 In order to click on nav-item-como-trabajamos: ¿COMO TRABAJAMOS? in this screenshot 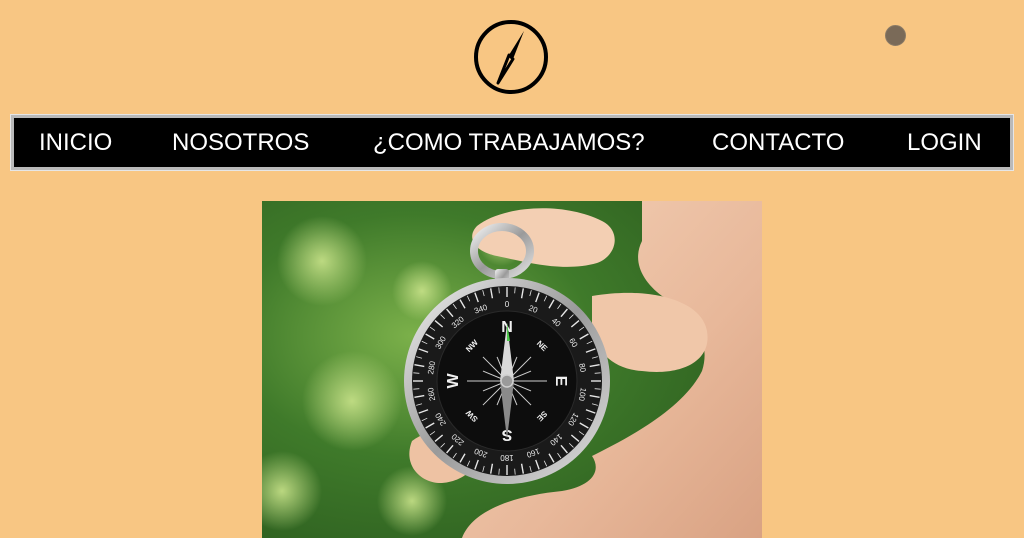, I will do `click(509, 142)`.